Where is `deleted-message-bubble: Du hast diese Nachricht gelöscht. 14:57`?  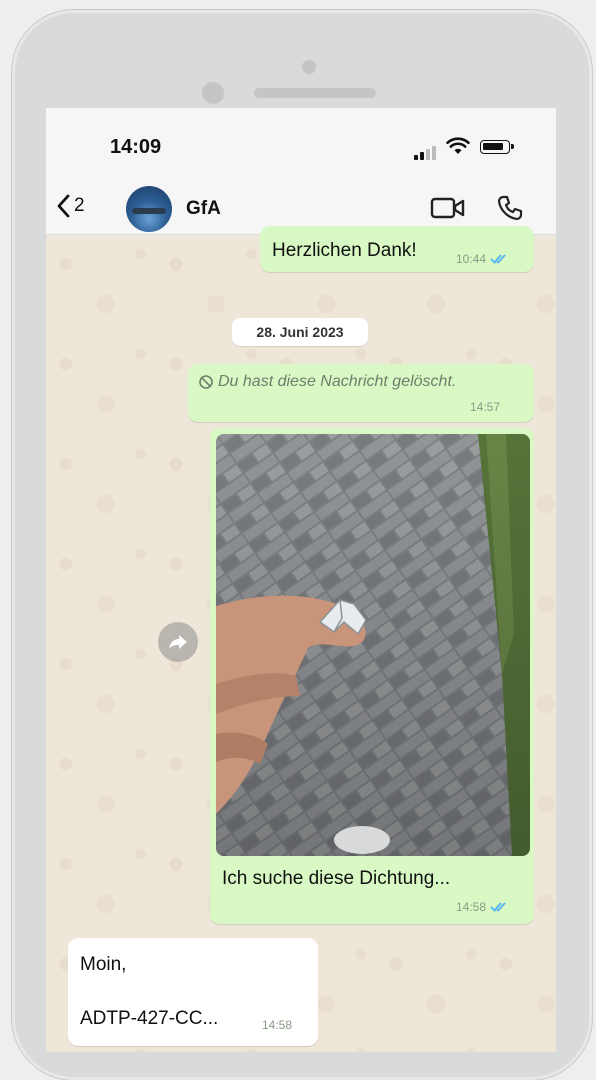
deleted-message-bubble: Du hast diese Nachricht gelöscht. 14:57 is located at coordinates (361, 393).